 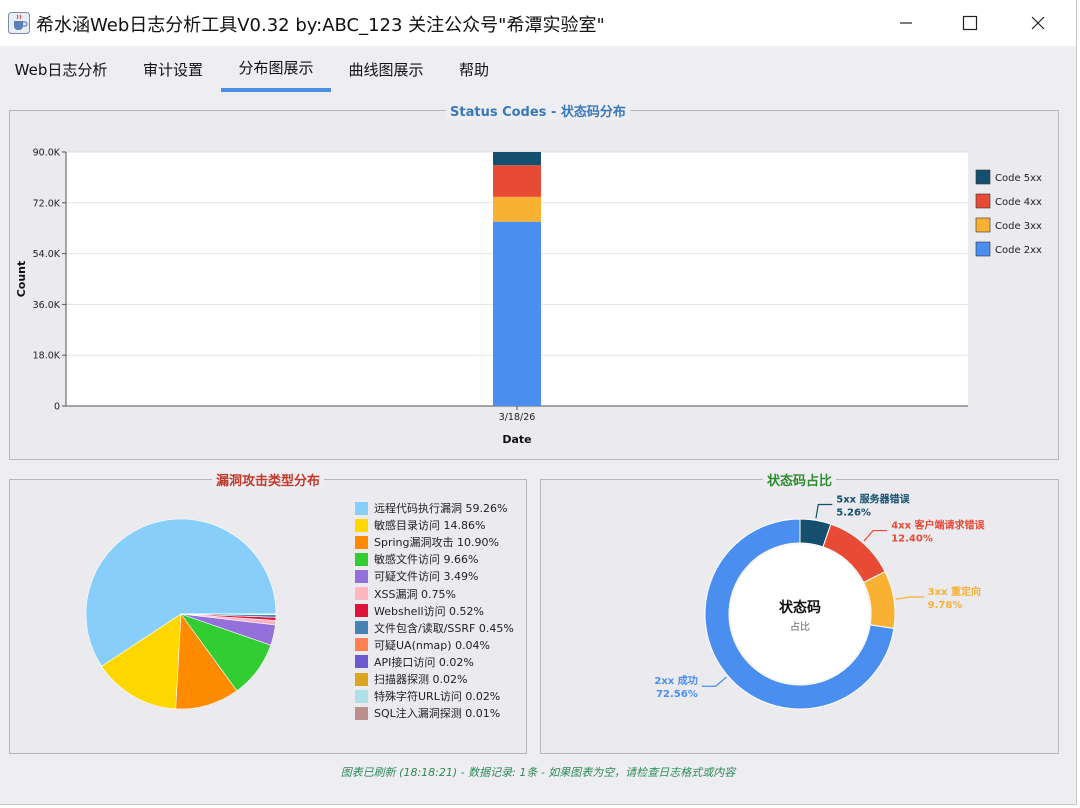 I want to click on tab-distribution-charts: 分布图展示, so click(x=276, y=69).